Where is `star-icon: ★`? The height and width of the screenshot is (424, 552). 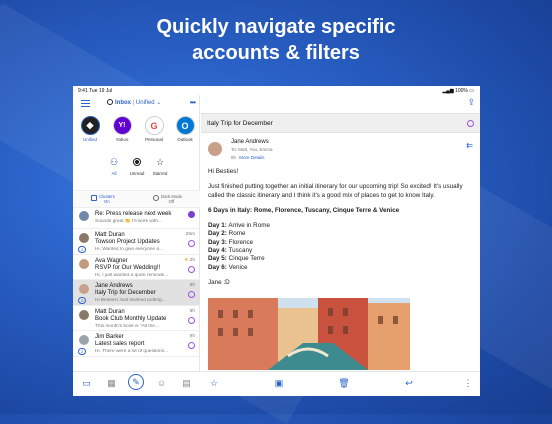 star-icon: ★ is located at coordinates (186, 260).